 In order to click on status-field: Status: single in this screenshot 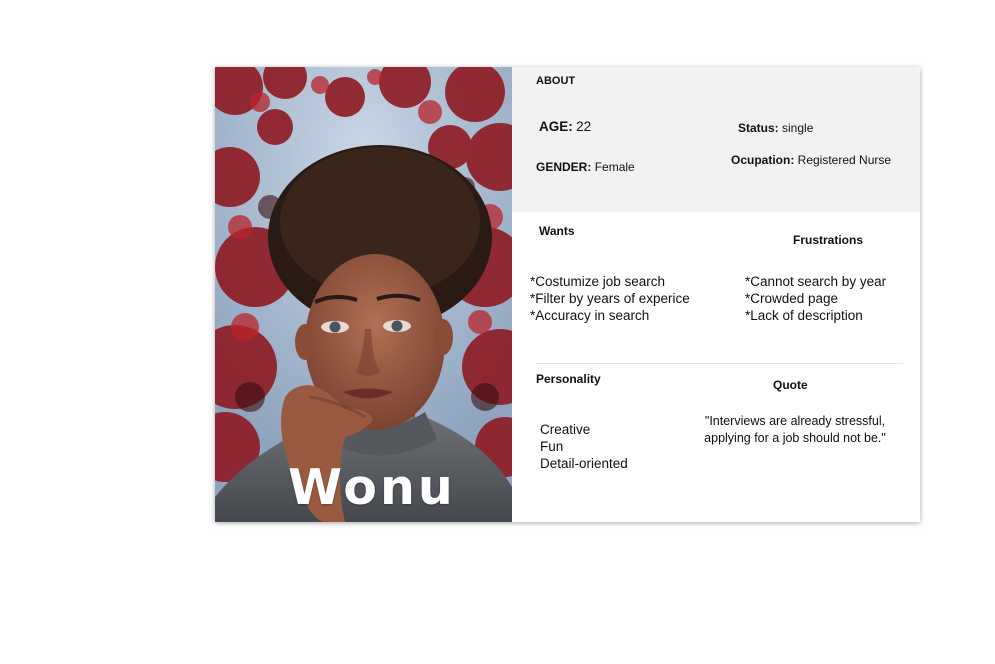, I will do `click(775, 128)`.